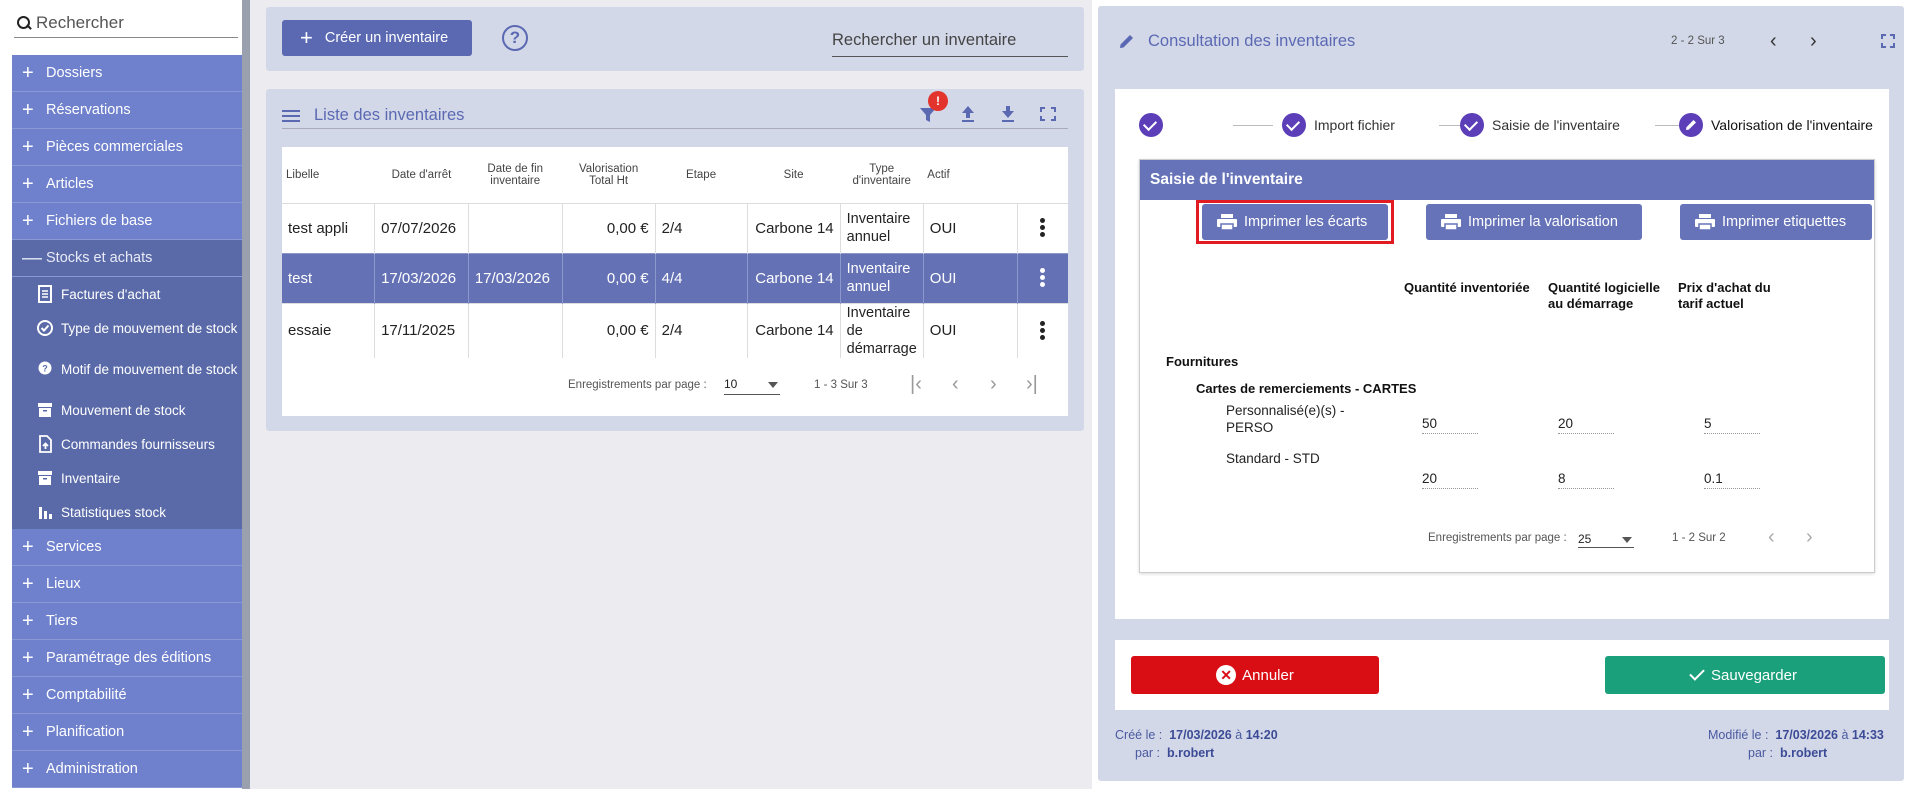  What do you see at coordinates (881, 175) in the screenshot?
I see `col-type: Type d'inventaire` at bounding box center [881, 175].